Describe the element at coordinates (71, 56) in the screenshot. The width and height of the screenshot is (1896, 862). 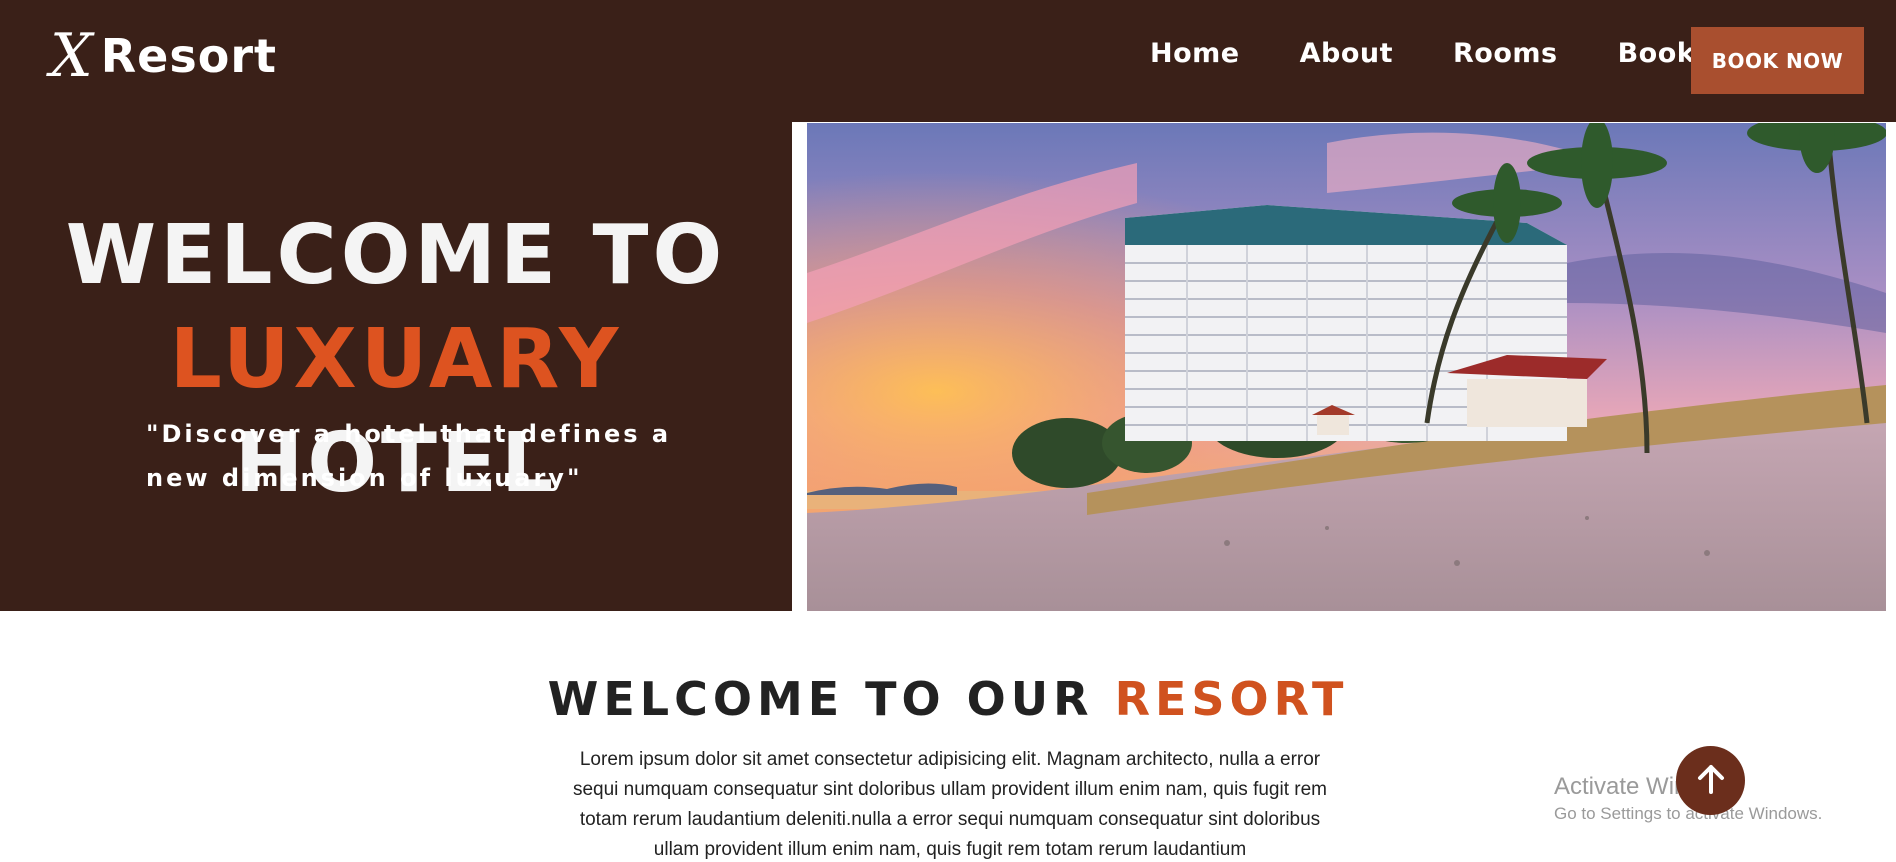
I see `logo-mark: X` at that location.